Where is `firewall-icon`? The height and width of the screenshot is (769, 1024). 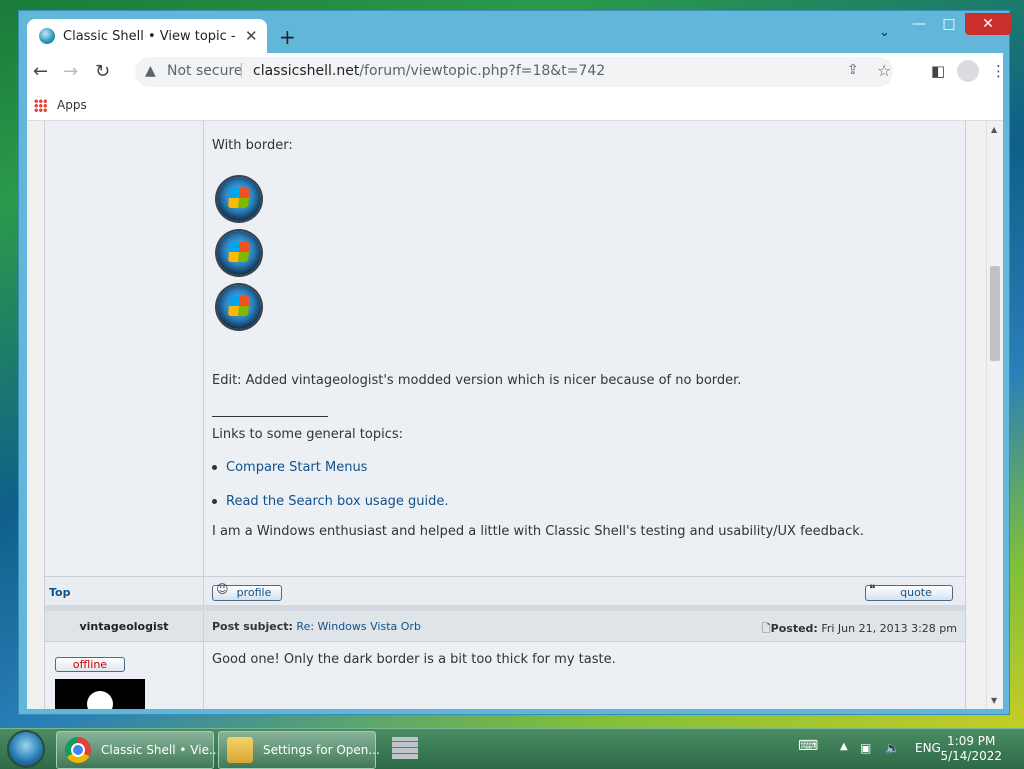 firewall-icon is located at coordinates (405, 748).